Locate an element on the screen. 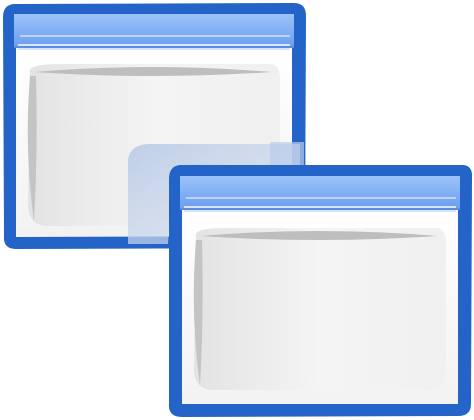 The height and width of the screenshot is (420, 474). back-window-title-bar is located at coordinates (154, 30).